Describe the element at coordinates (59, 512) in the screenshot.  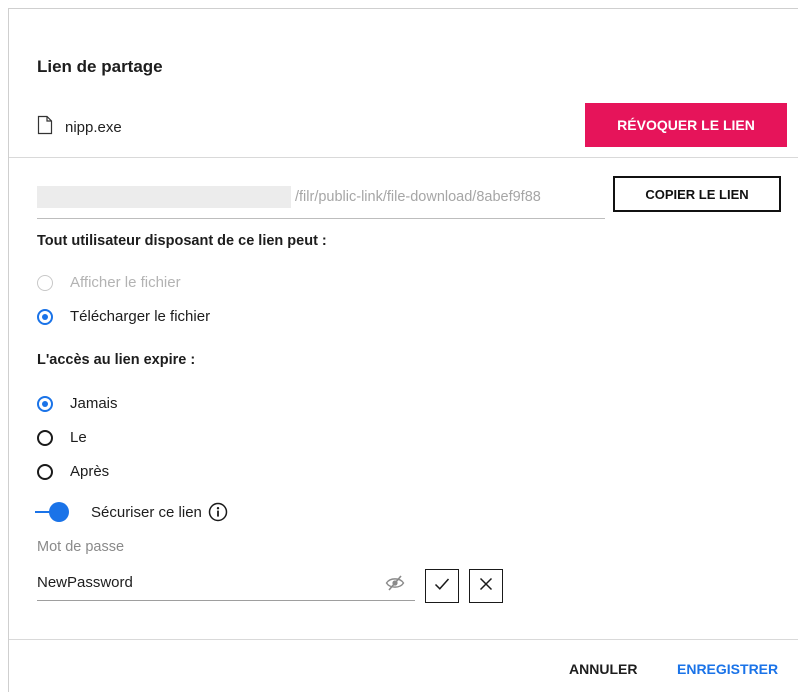
I see `toggle-thumb` at that location.